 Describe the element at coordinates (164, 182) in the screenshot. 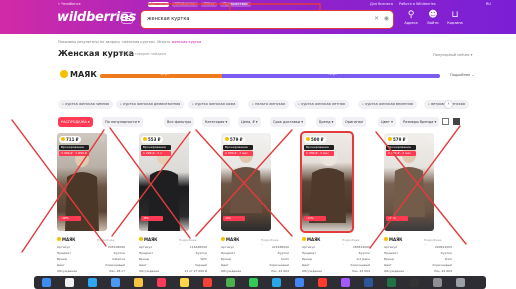

I see `product-image: 553 ₽ ♡ Бронирование 1 299 ₽ · 2 ч -8%` at that location.